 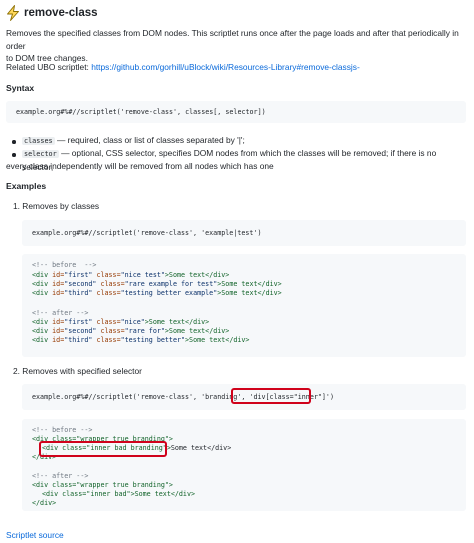 What do you see at coordinates (40, 154) in the screenshot?
I see `param-selector-name: selector` at bounding box center [40, 154].